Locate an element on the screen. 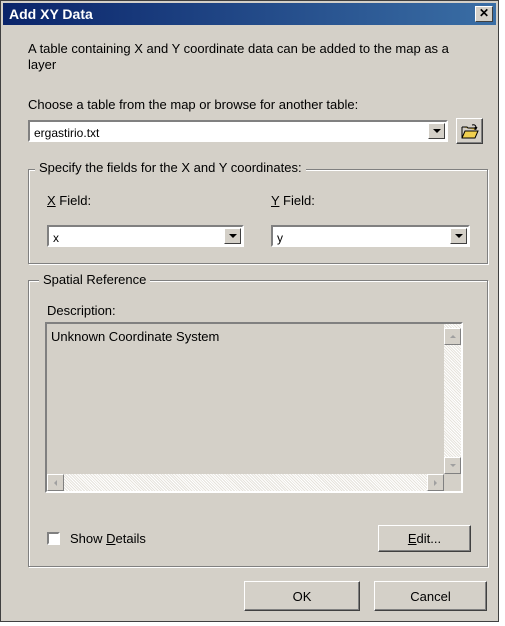 The width and height of the screenshot is (505, 626). window-title: Add XY Data is located at coordinates (51, 14).